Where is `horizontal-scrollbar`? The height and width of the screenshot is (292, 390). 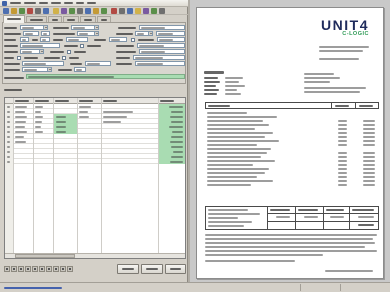 horizontal-scrollbar is located at coordinates (95, 255).